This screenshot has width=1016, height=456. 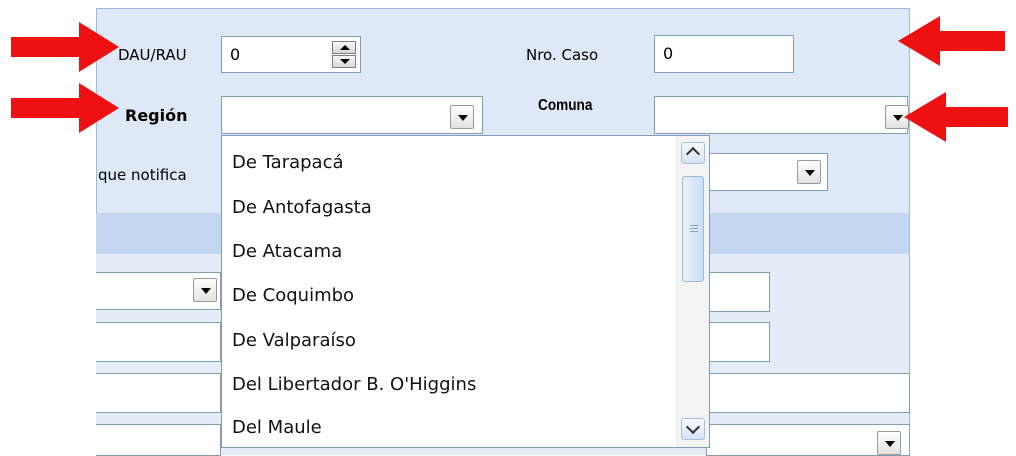 I want to click on comuna-label: Comuna, so click(x=565, y=105).